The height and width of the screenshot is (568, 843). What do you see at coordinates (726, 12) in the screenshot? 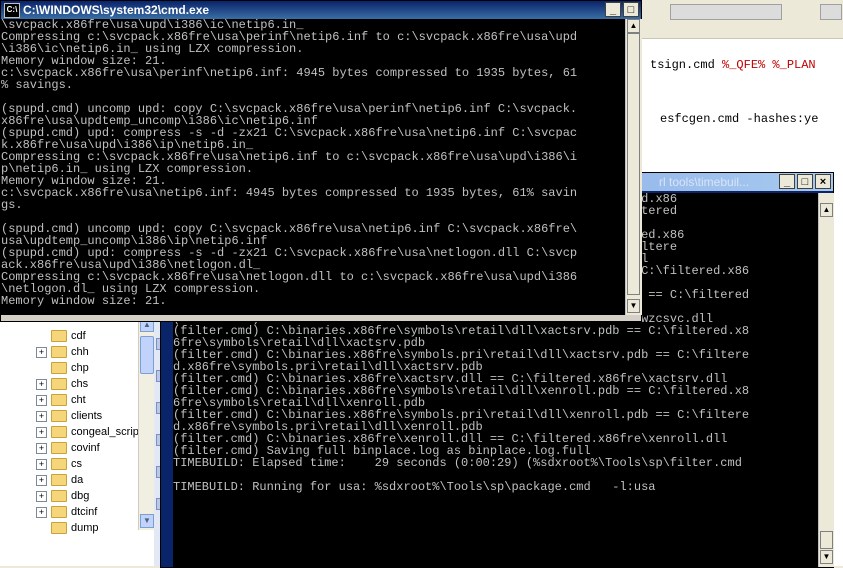
I see `editor-tab` at bounding box center [726, 12].